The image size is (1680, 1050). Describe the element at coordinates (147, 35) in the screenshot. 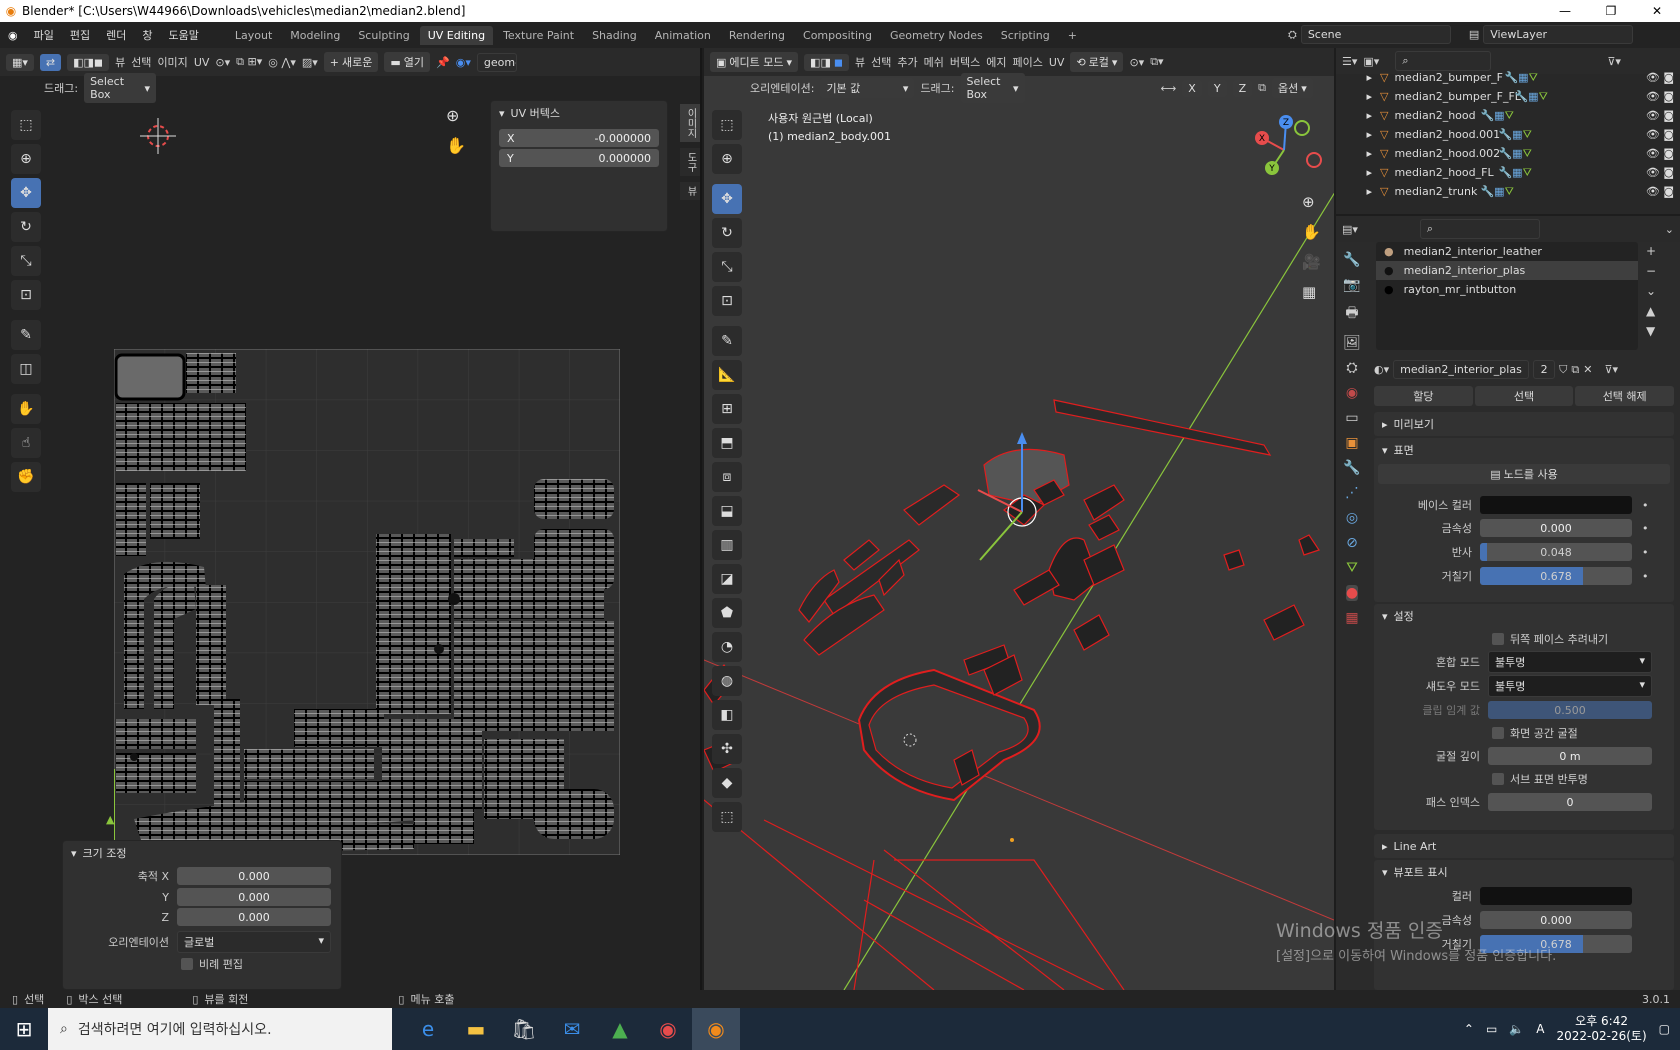

I see `menu-window: 창` at that location.